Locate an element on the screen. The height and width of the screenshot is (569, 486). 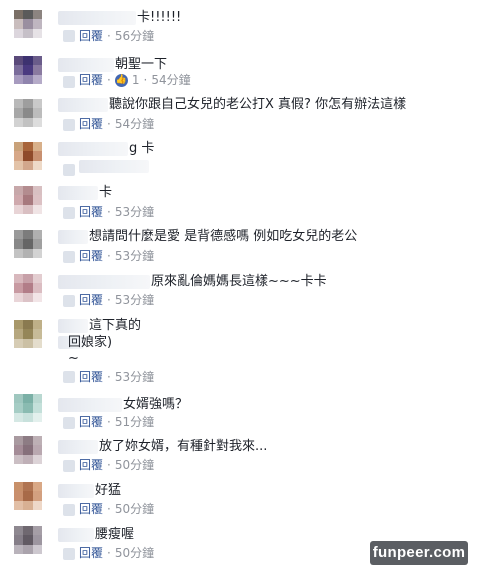
comment-item: 想請問什麼是愛 是背德感嗎 例如吃女兒的老公 回覆 · 53分鐘 is located at coordinates (243, 248).